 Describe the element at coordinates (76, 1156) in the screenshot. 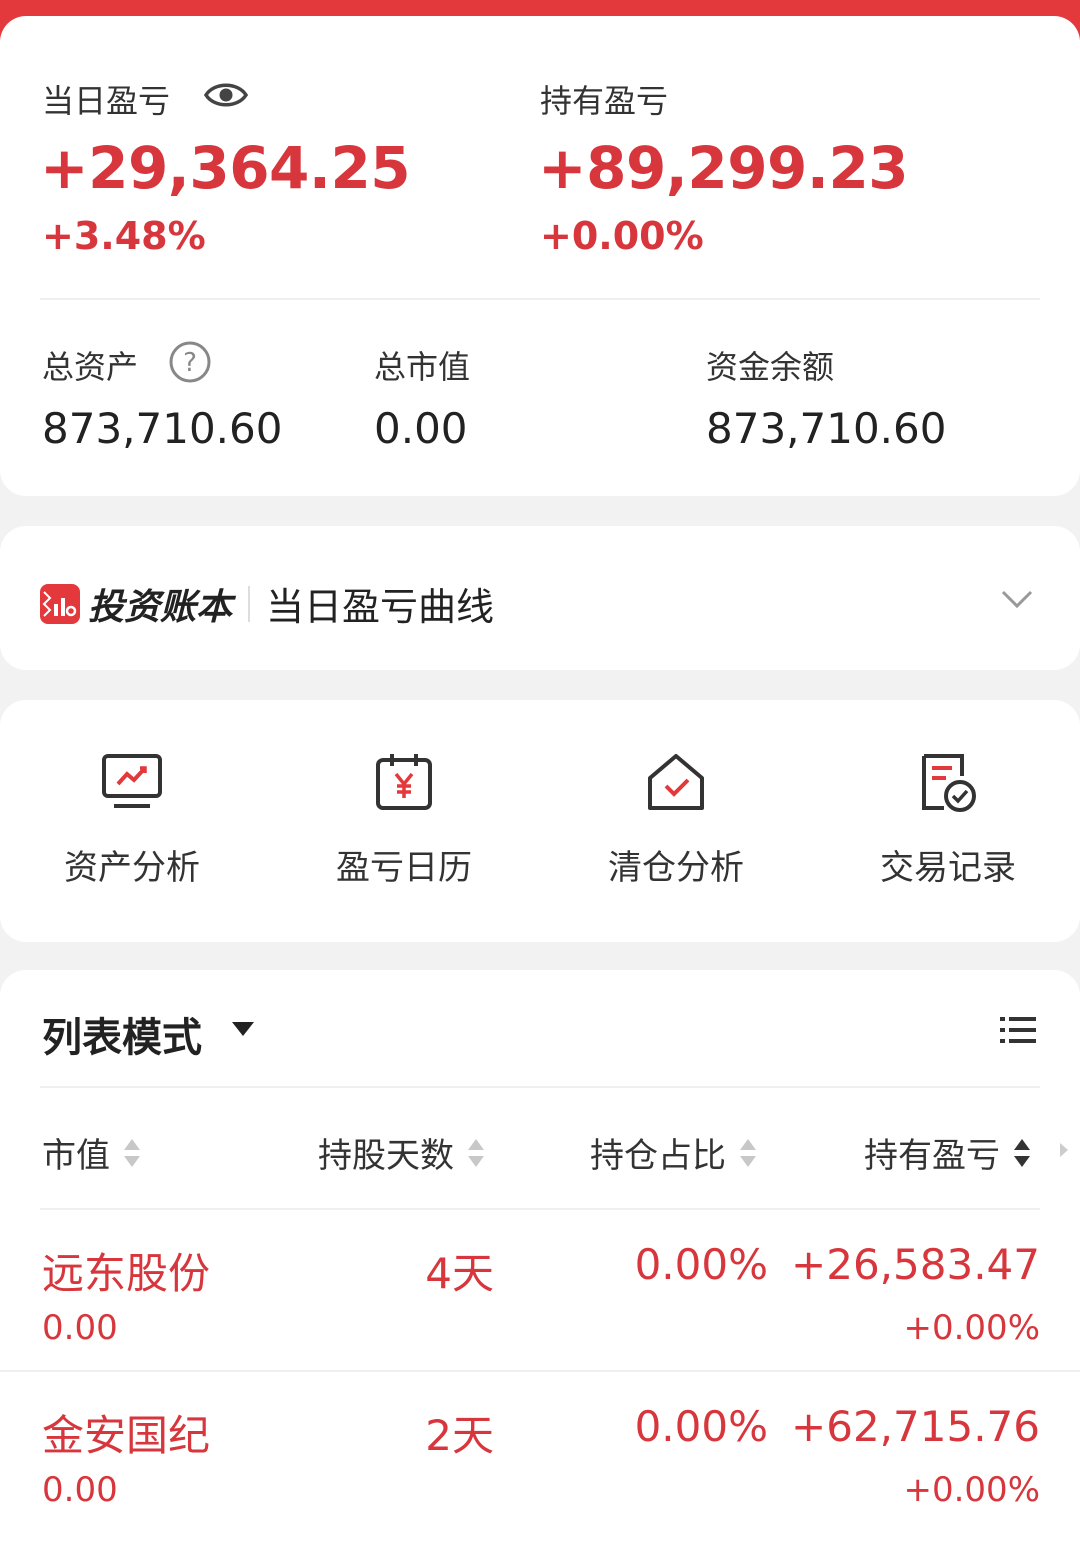

I see `column-label: 市值` at that location.